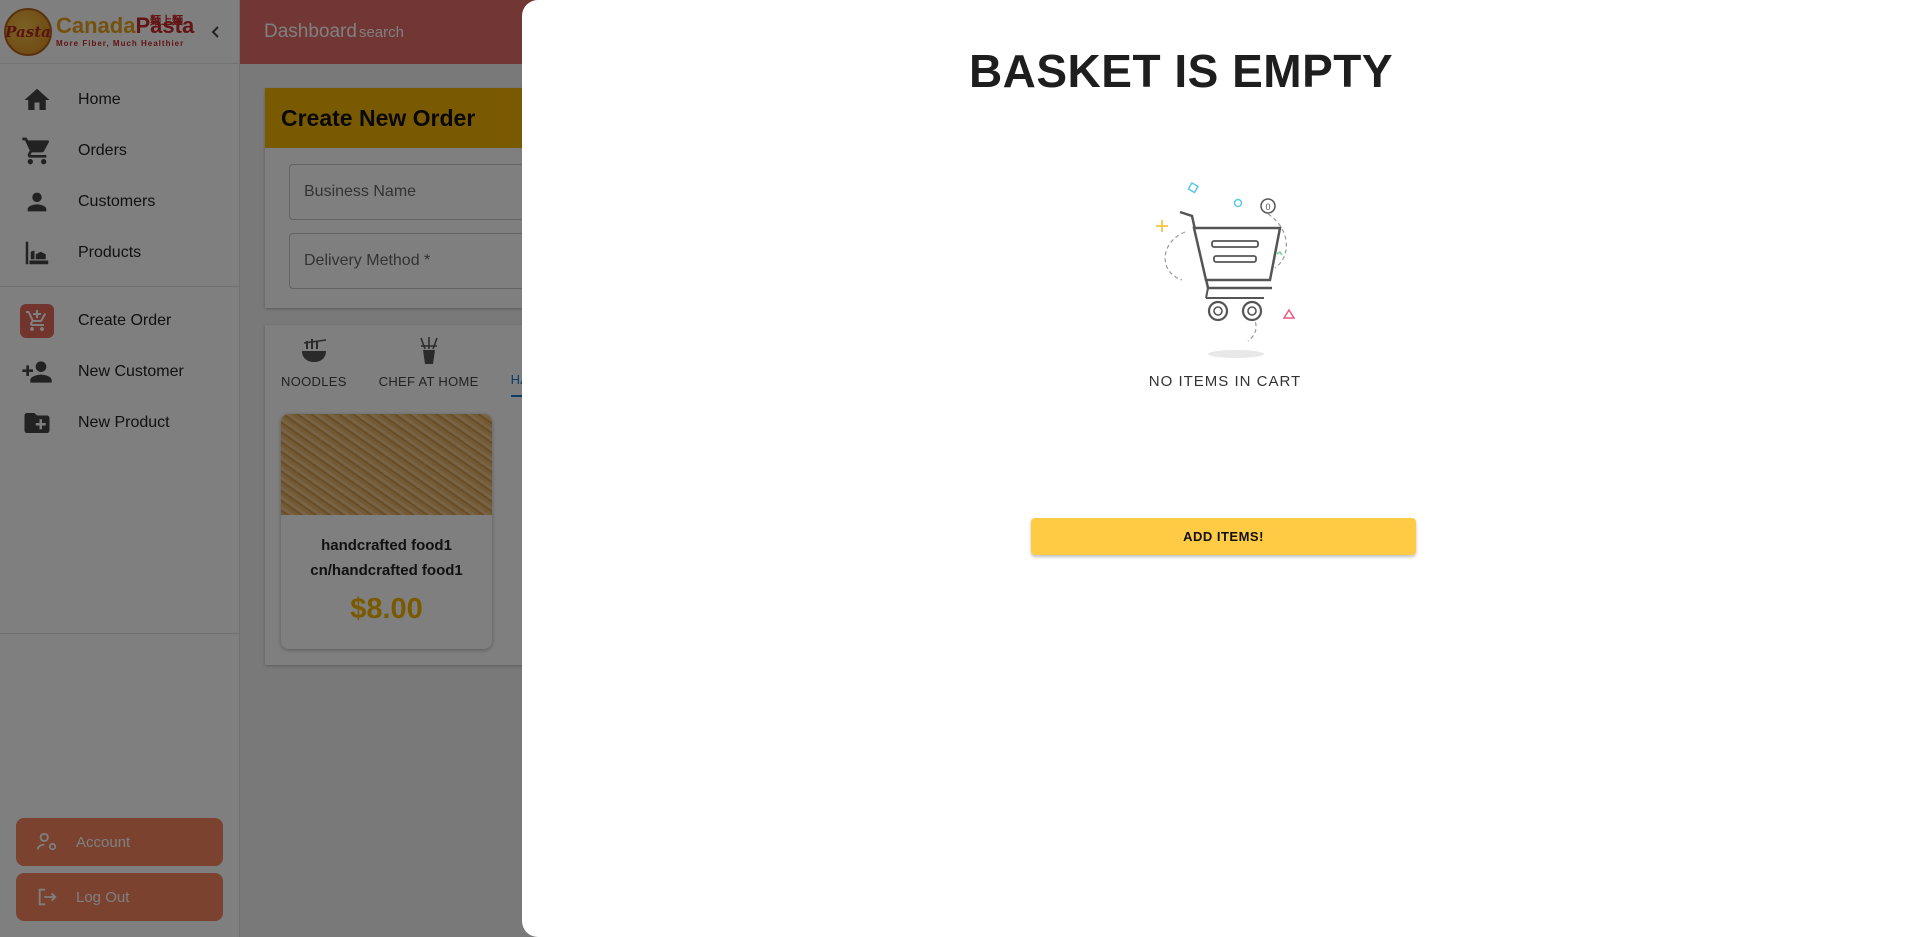  I want to click on empty-cart-illustration: 0, so click(1226, 269).